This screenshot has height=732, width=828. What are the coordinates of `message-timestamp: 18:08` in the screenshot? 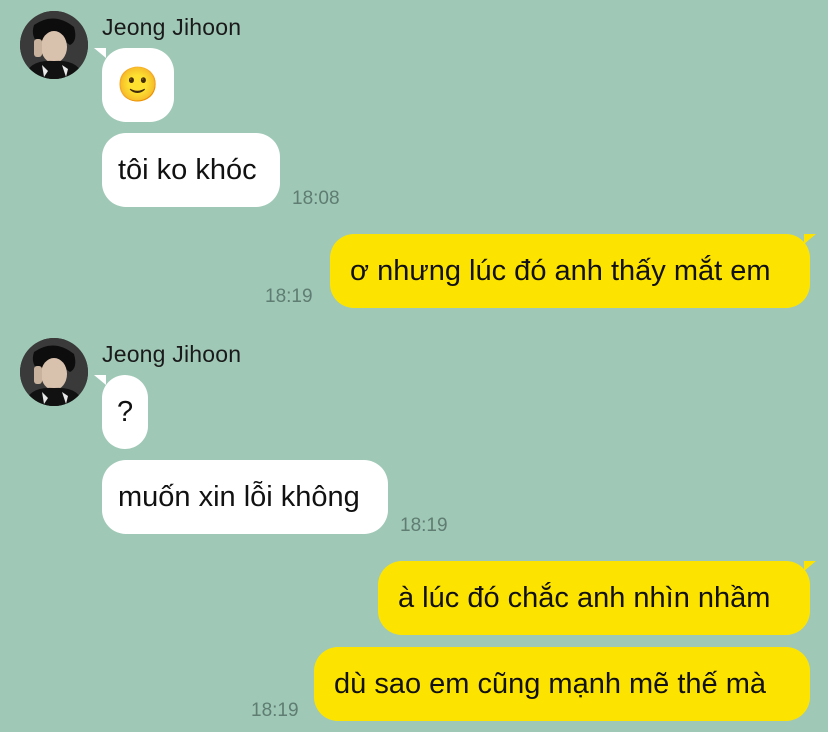 It's located at (316, 198).